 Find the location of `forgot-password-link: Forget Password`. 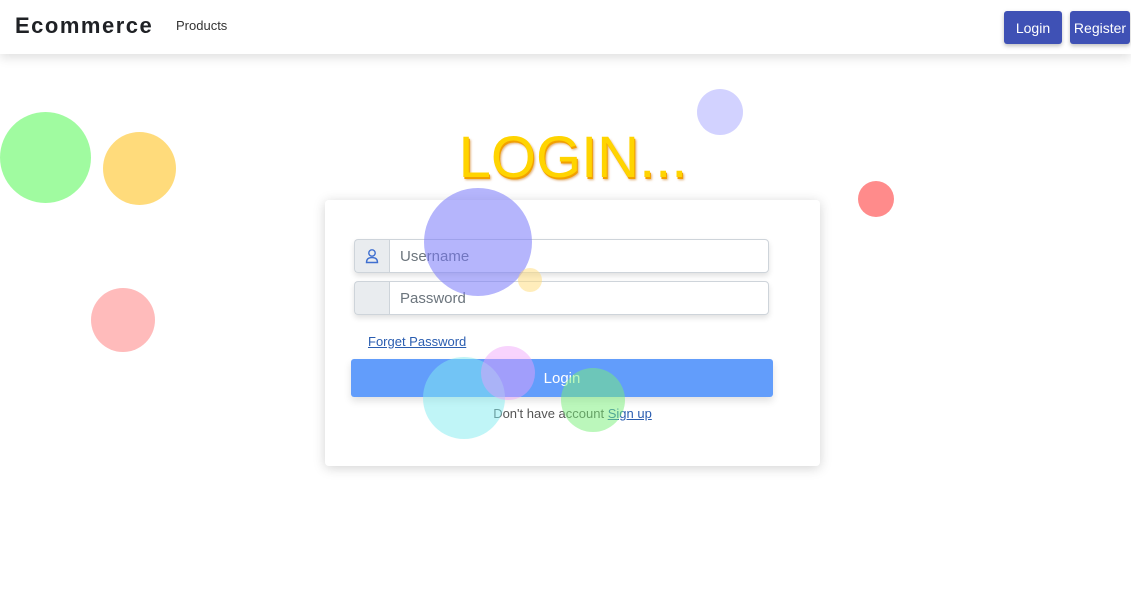

forgot-password-link: Forget Password is located at coordinates (417, 341).